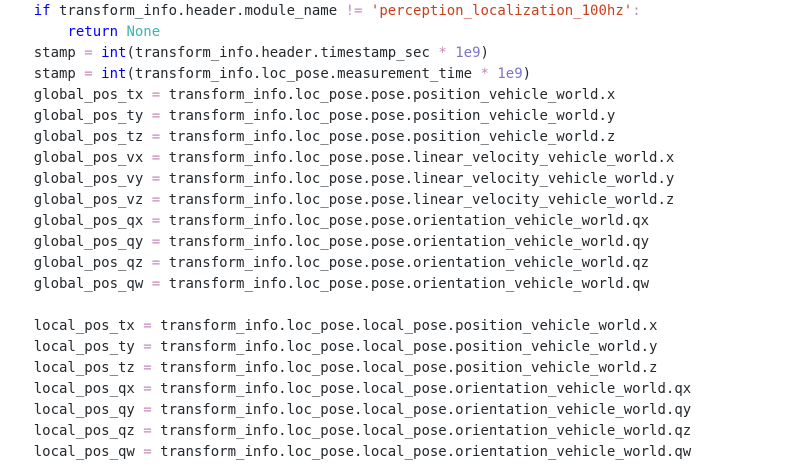  What do you see at coordinates (76, 242) in the screenshot?
I see `code-token: global_pos_qy` at bounding box center [76, 242].